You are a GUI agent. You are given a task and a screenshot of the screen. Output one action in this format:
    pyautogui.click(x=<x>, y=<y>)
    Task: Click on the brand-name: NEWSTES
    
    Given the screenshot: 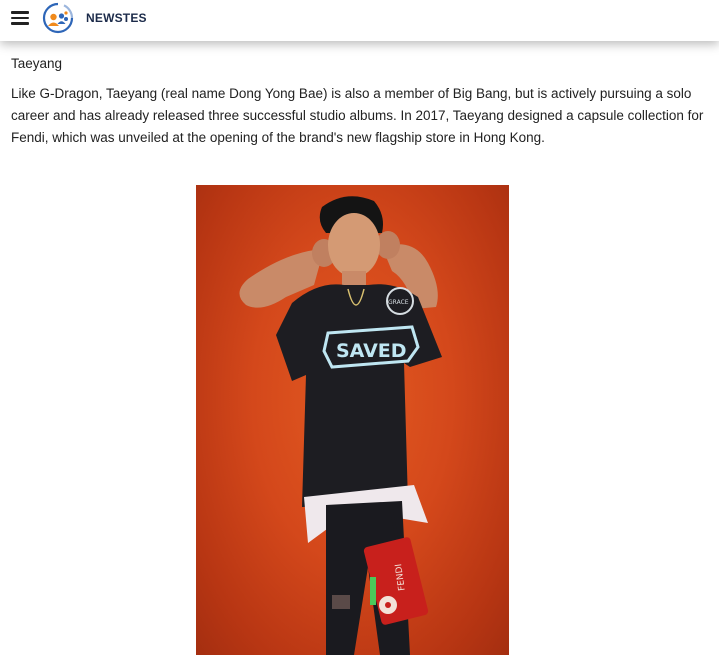 What is the action you would take?
    pyautogui.click(x=116, y=18)
    